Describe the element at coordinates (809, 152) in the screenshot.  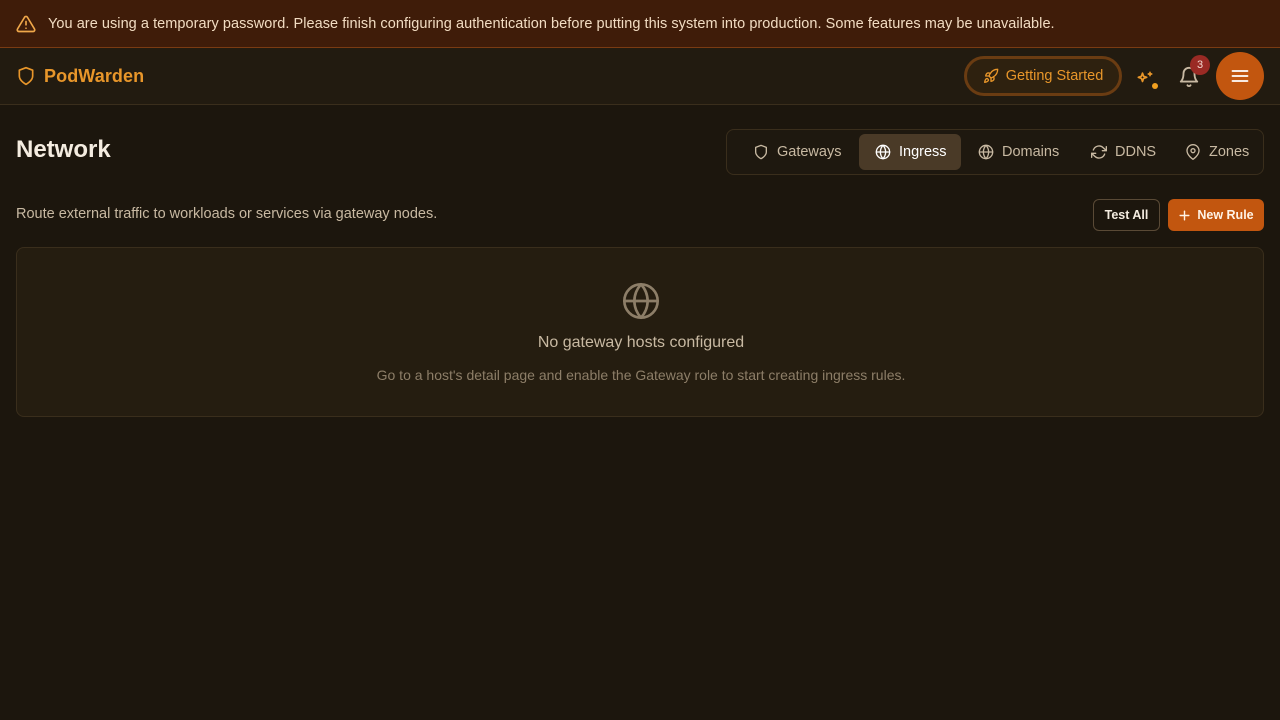
I see `tab-label: Gateways` at that location.